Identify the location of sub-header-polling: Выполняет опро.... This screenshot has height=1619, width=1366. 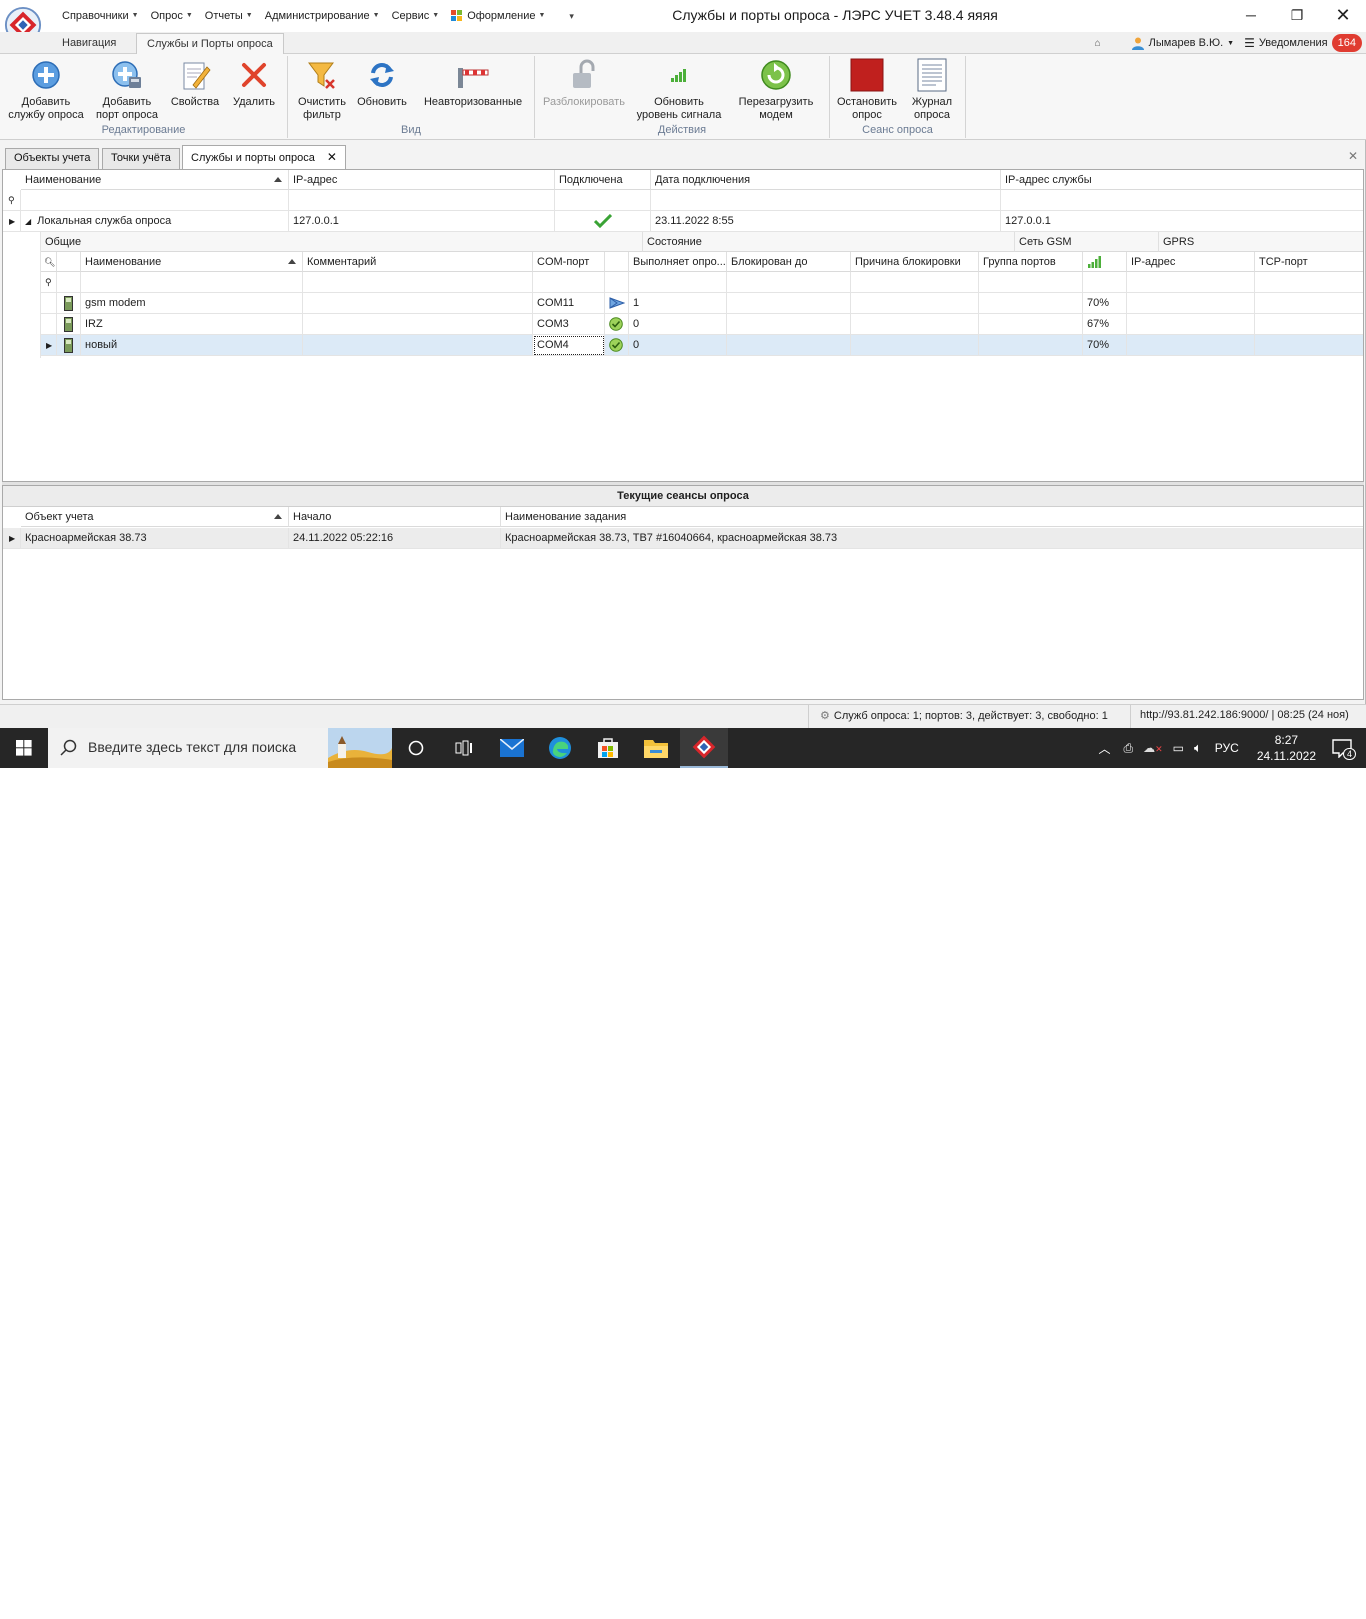
(678, 262).